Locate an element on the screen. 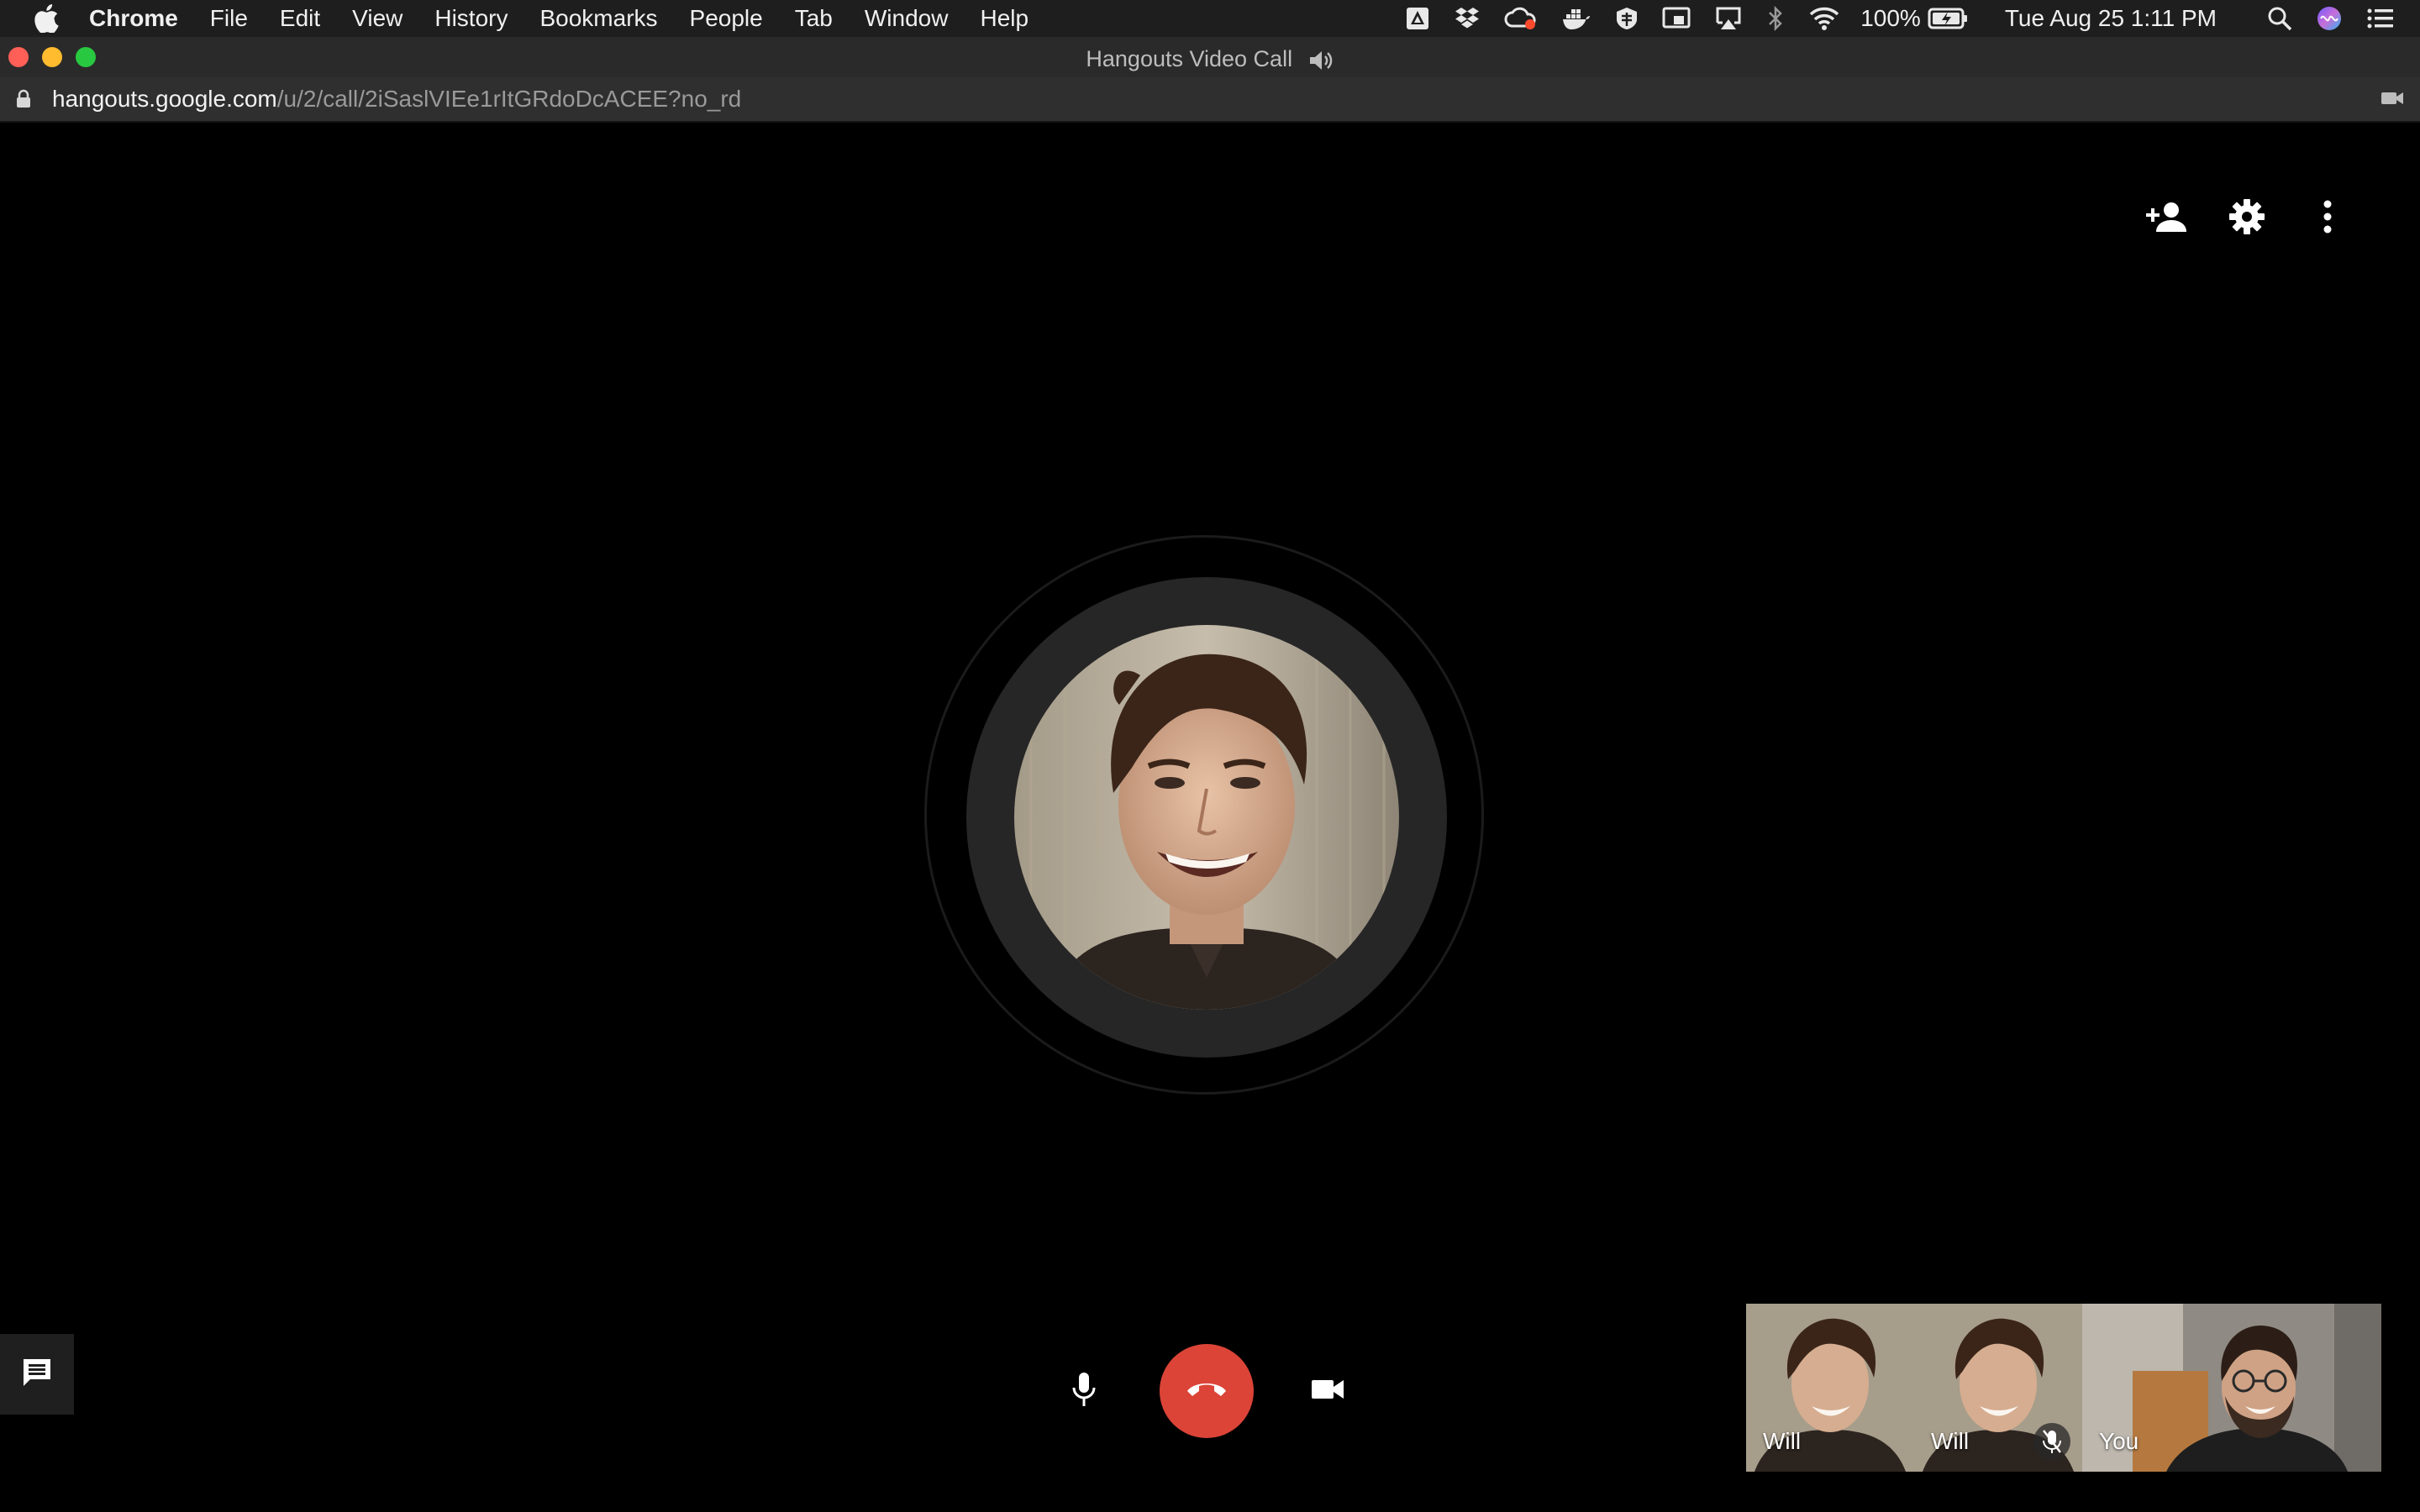  menu-file: File is located at coordinates (229, 18).